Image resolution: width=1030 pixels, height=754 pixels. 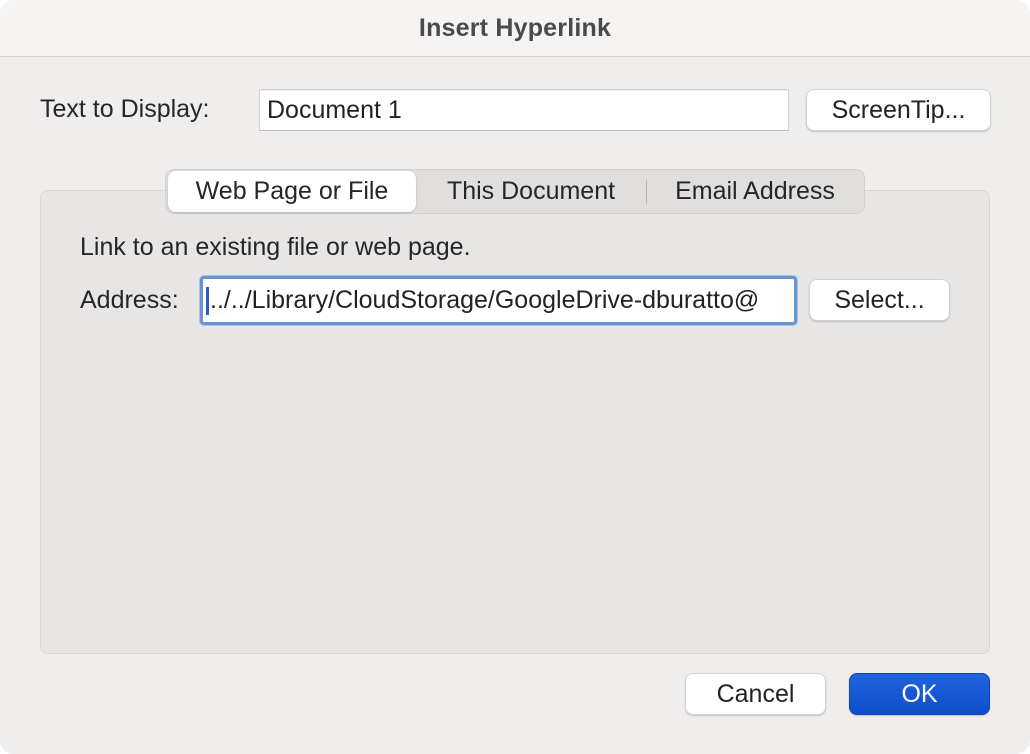 What do you see at coordinates (755, 191) in the screenshot?
I see `tab-email-address: Email Address` at bounding box center [755, 191].